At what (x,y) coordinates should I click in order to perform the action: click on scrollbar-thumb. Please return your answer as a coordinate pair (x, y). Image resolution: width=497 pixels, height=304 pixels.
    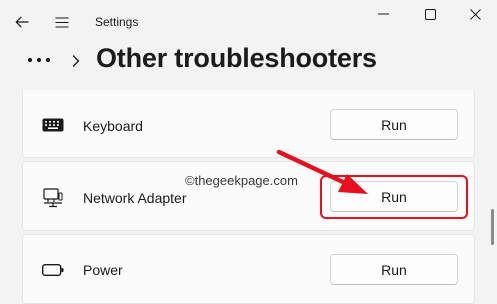
    Looking at the image, I should click on (492, 227).